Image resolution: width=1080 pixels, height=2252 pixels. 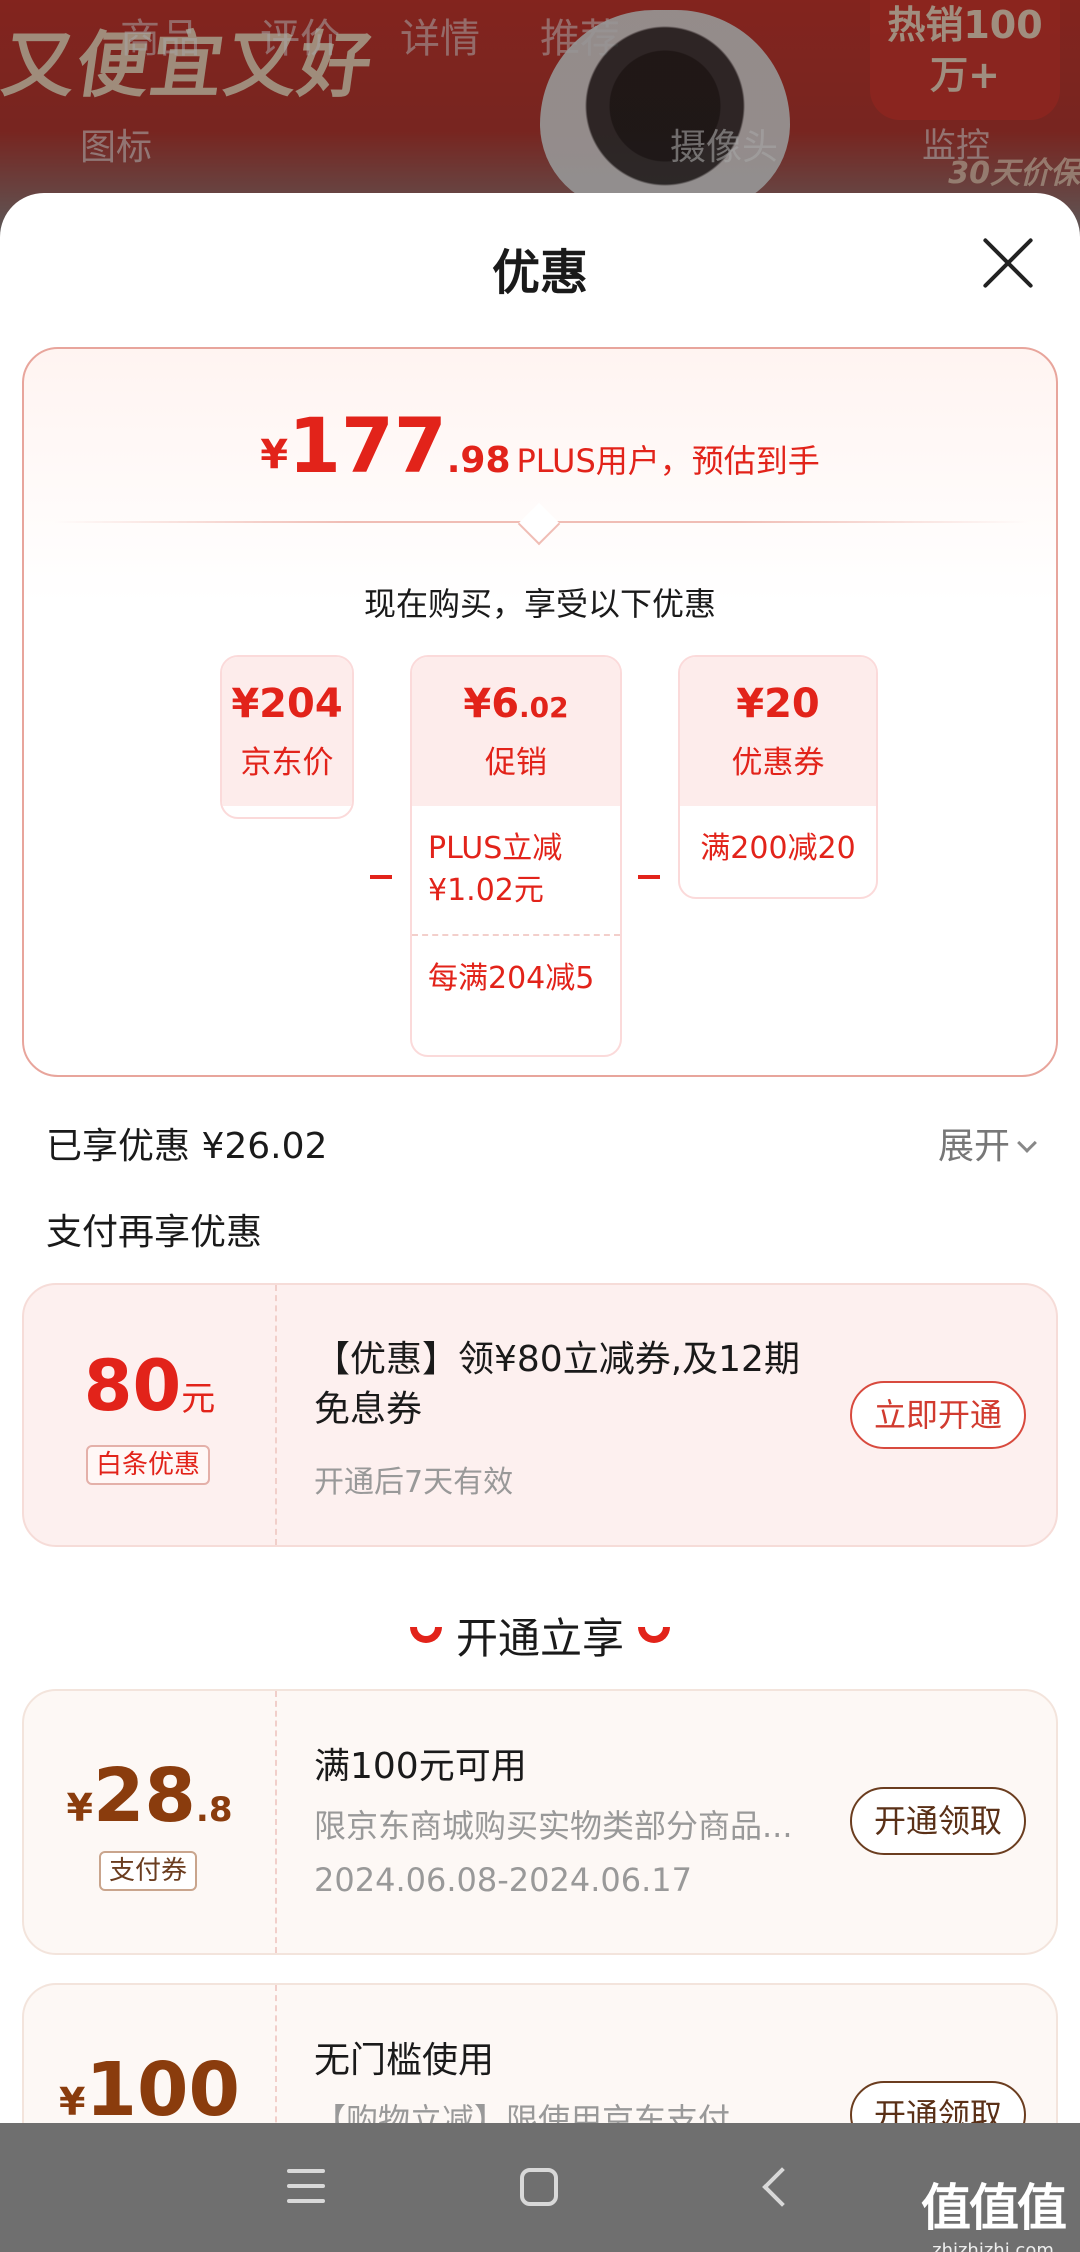 What do you see at coordinates (522, 2112) in the screenshot?
I see `coupon-desc: 【购物立减】限使用京东支付` at bounding box center [522, 2112].